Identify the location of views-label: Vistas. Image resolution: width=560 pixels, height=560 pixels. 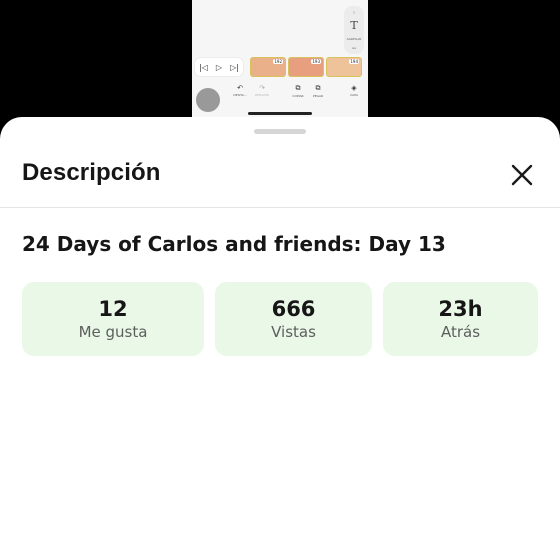
(293, 332).